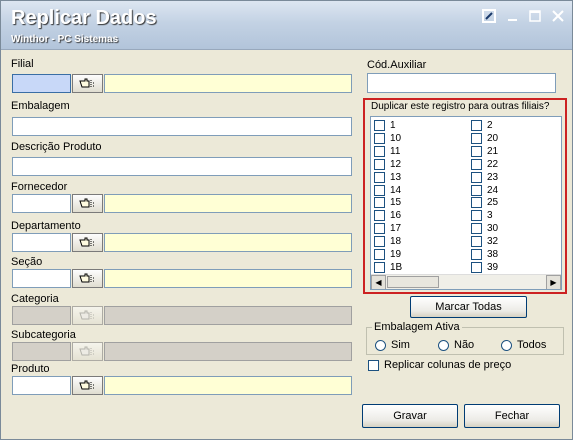  What do you see at coordinates (41, 83) in the screenshot?
I see `filial-code-input` at bounding box center [41, 83].